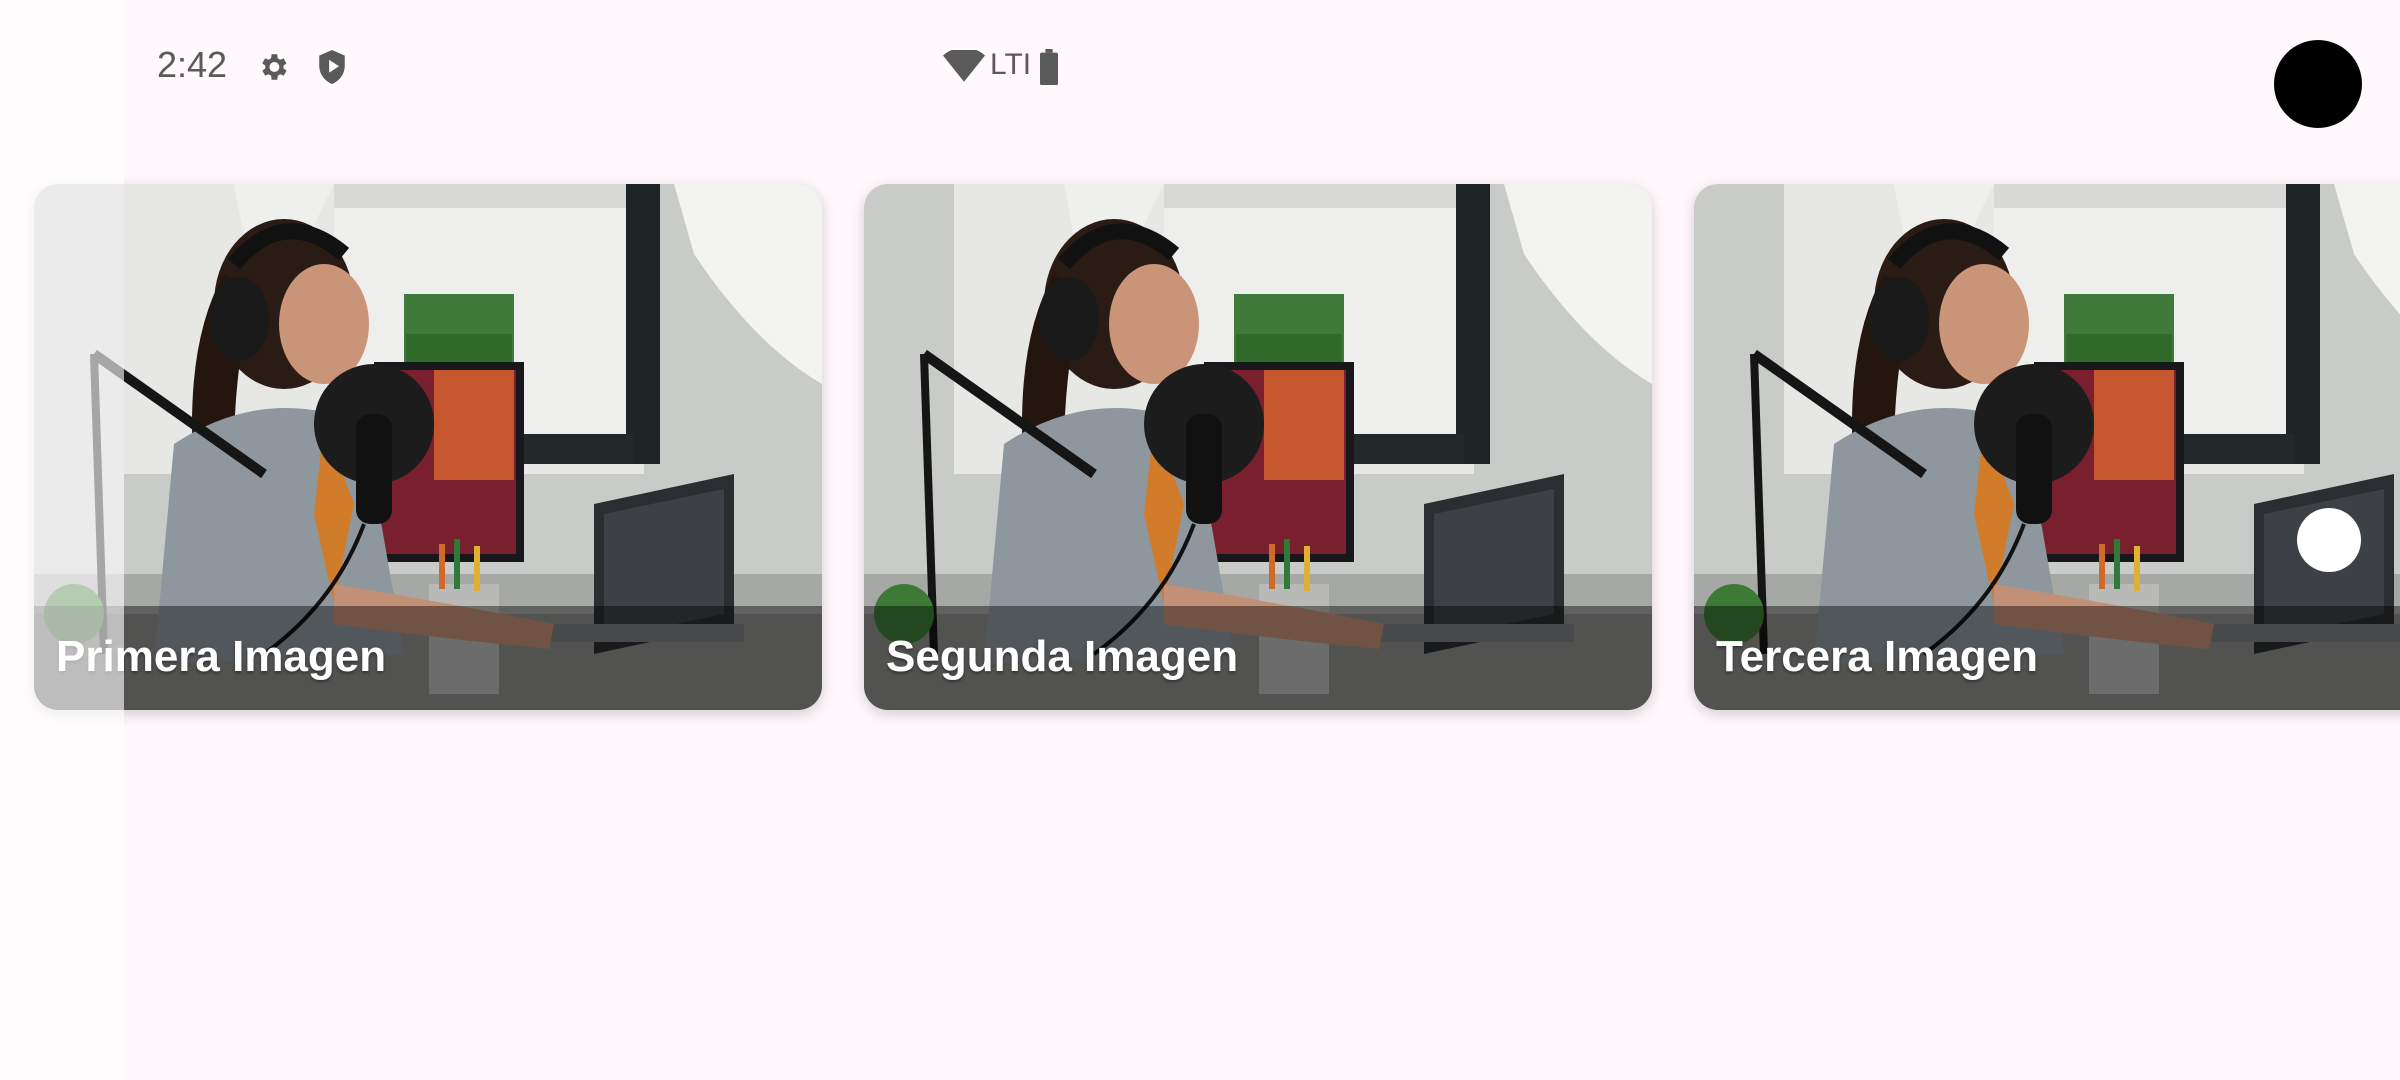 This screenshot has width=2400, height=1080. I want to click on status-bar: 2:42 LTI, so click(1200, 70).